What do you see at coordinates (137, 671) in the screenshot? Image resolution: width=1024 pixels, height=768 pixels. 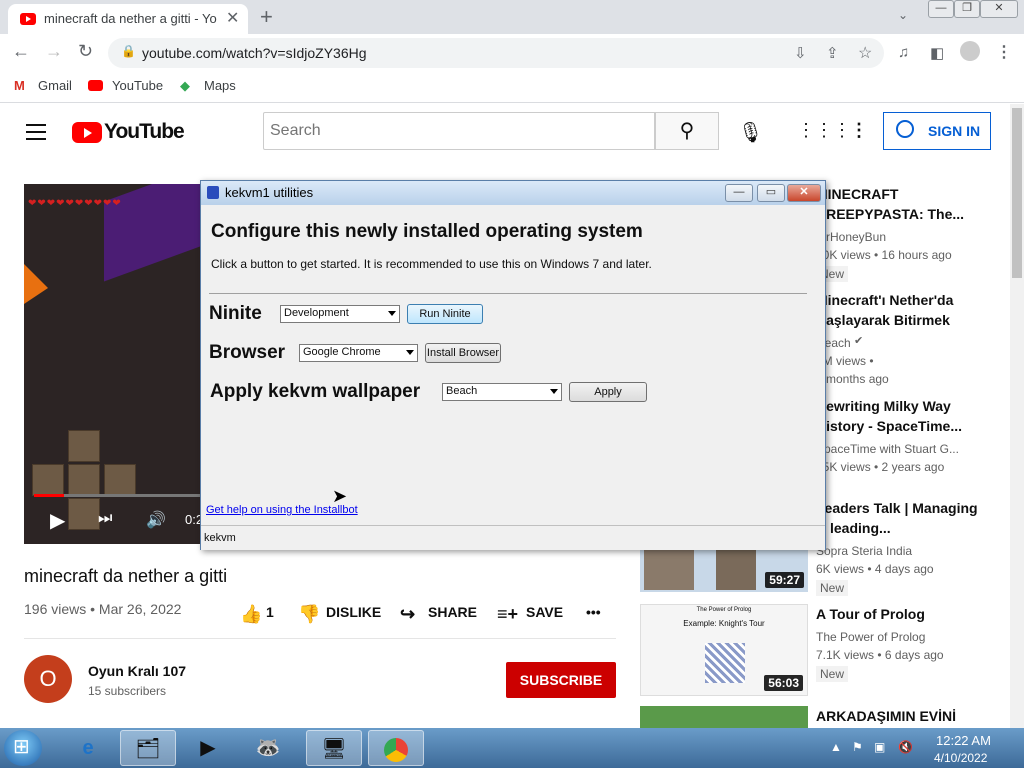 I see `channel-name: Oyun Kralı 107` at bounding box center [137, 671].